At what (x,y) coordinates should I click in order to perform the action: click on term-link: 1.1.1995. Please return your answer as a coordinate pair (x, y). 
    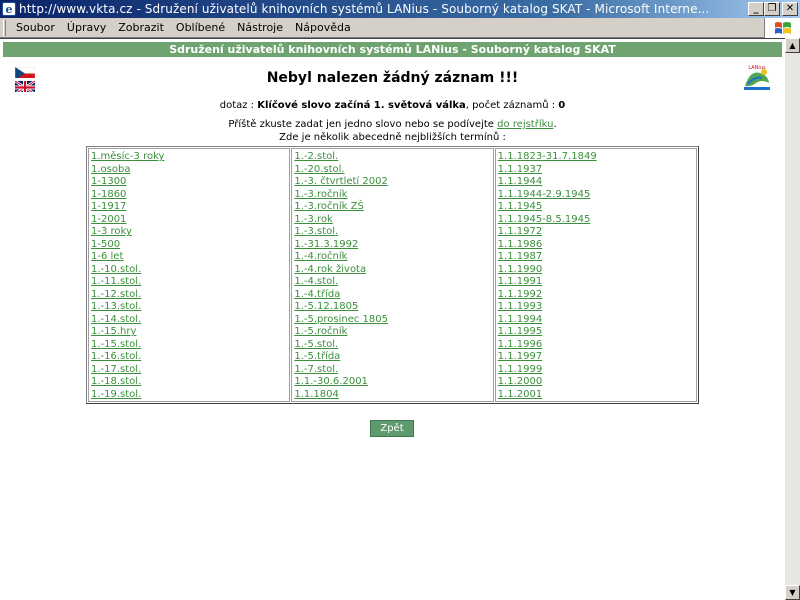
    Looking at the image, I should click on (596, 332).